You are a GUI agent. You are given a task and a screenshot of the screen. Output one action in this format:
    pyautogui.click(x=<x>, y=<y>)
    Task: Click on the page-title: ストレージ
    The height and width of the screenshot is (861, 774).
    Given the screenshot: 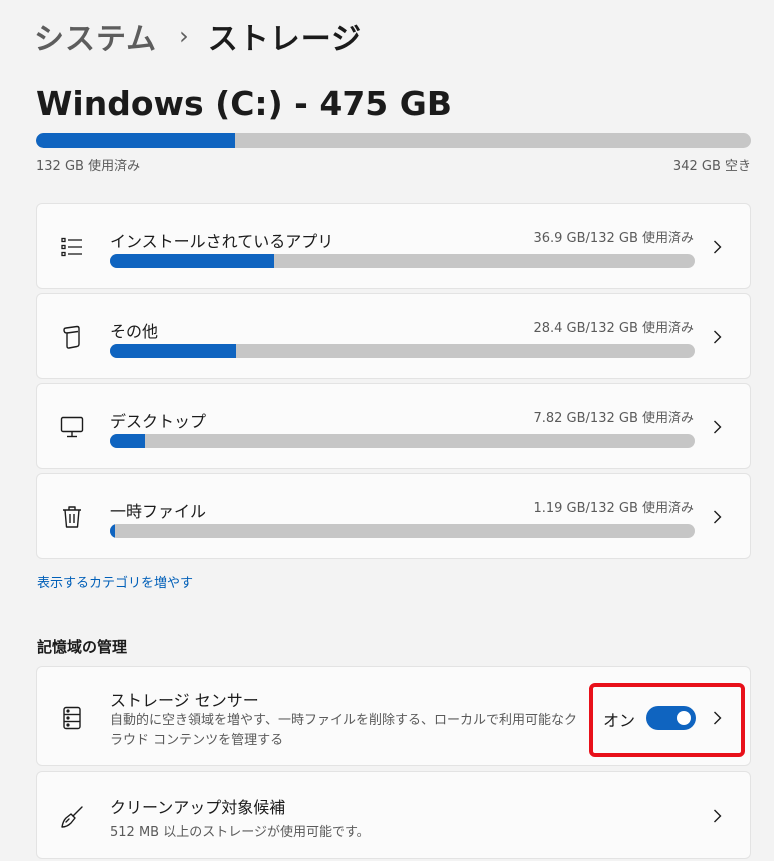 What is the action you would take?
    pyautogui.click(x=285, y=39)
    